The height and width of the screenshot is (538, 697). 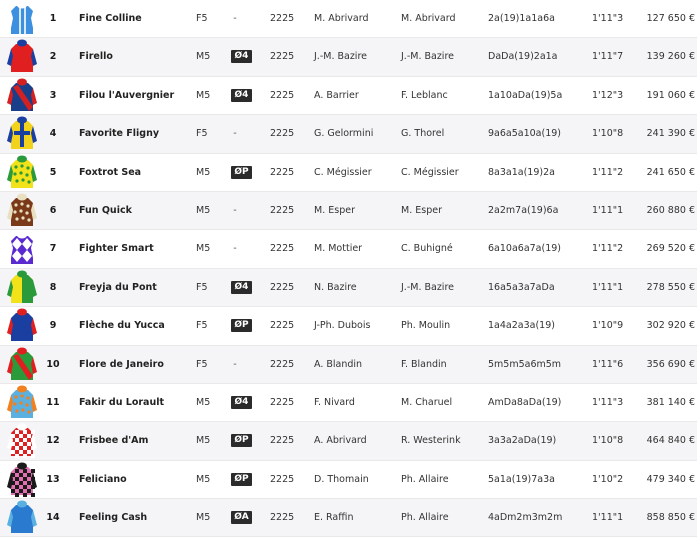 I want to click on horse-name: Flore de Janeiro, so click(x=121, y=365).